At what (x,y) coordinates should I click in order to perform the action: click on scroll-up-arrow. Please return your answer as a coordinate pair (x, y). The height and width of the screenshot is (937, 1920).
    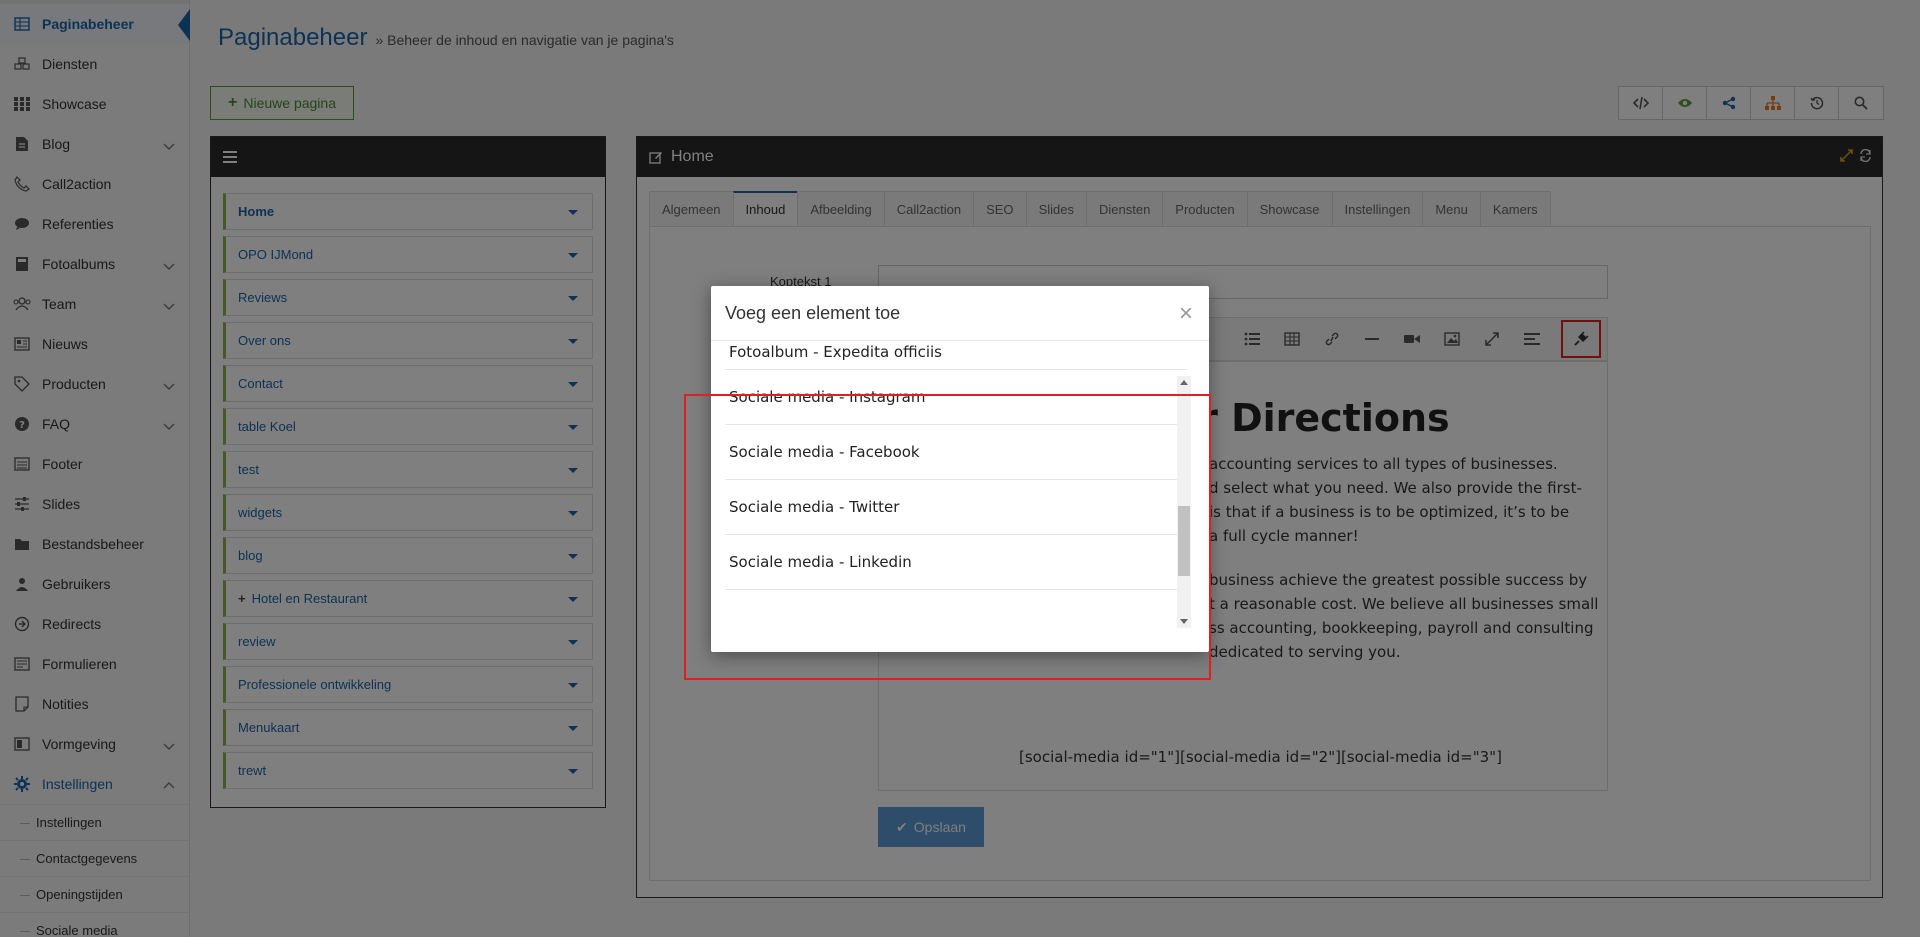
    Looking at the image, I should click on (1184, 382).